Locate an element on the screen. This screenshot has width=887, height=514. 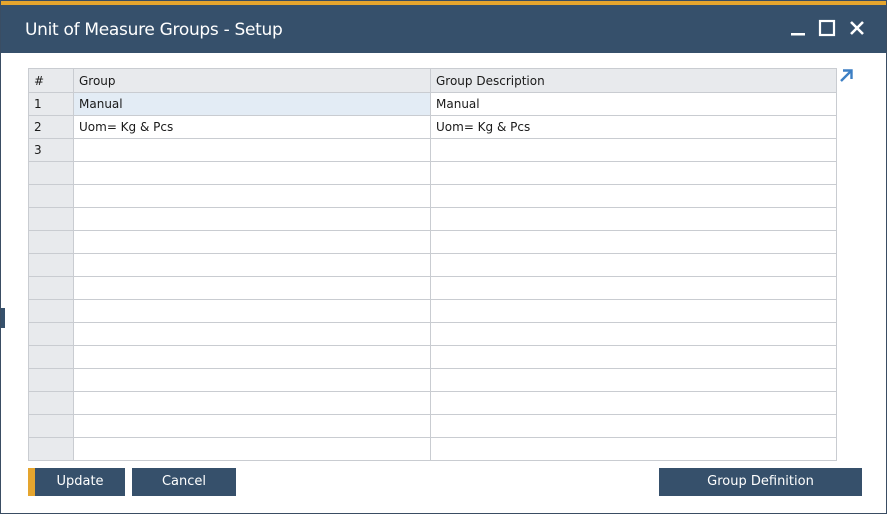
grid-header-row: # Group Group Description is located at coordinates (432, 80).